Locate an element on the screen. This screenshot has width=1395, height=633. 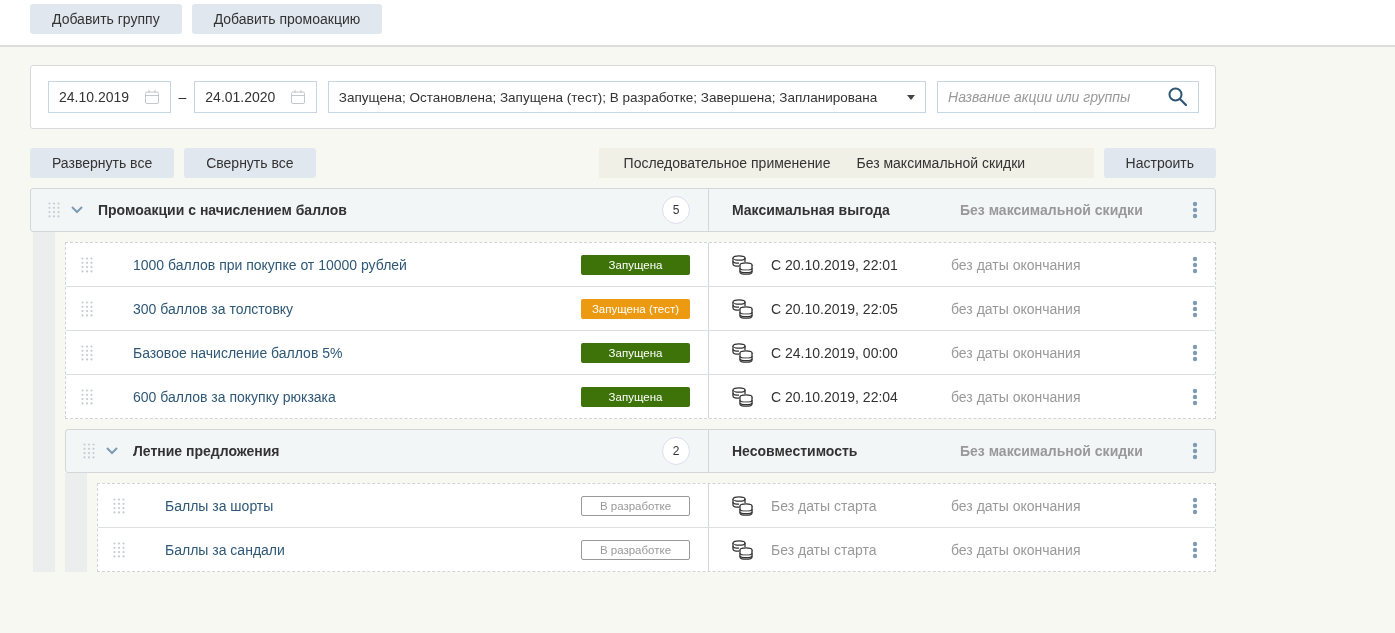
promo-name: 1000 баллов при покупке от 10000 рублей is located at coordinates (357, 264).